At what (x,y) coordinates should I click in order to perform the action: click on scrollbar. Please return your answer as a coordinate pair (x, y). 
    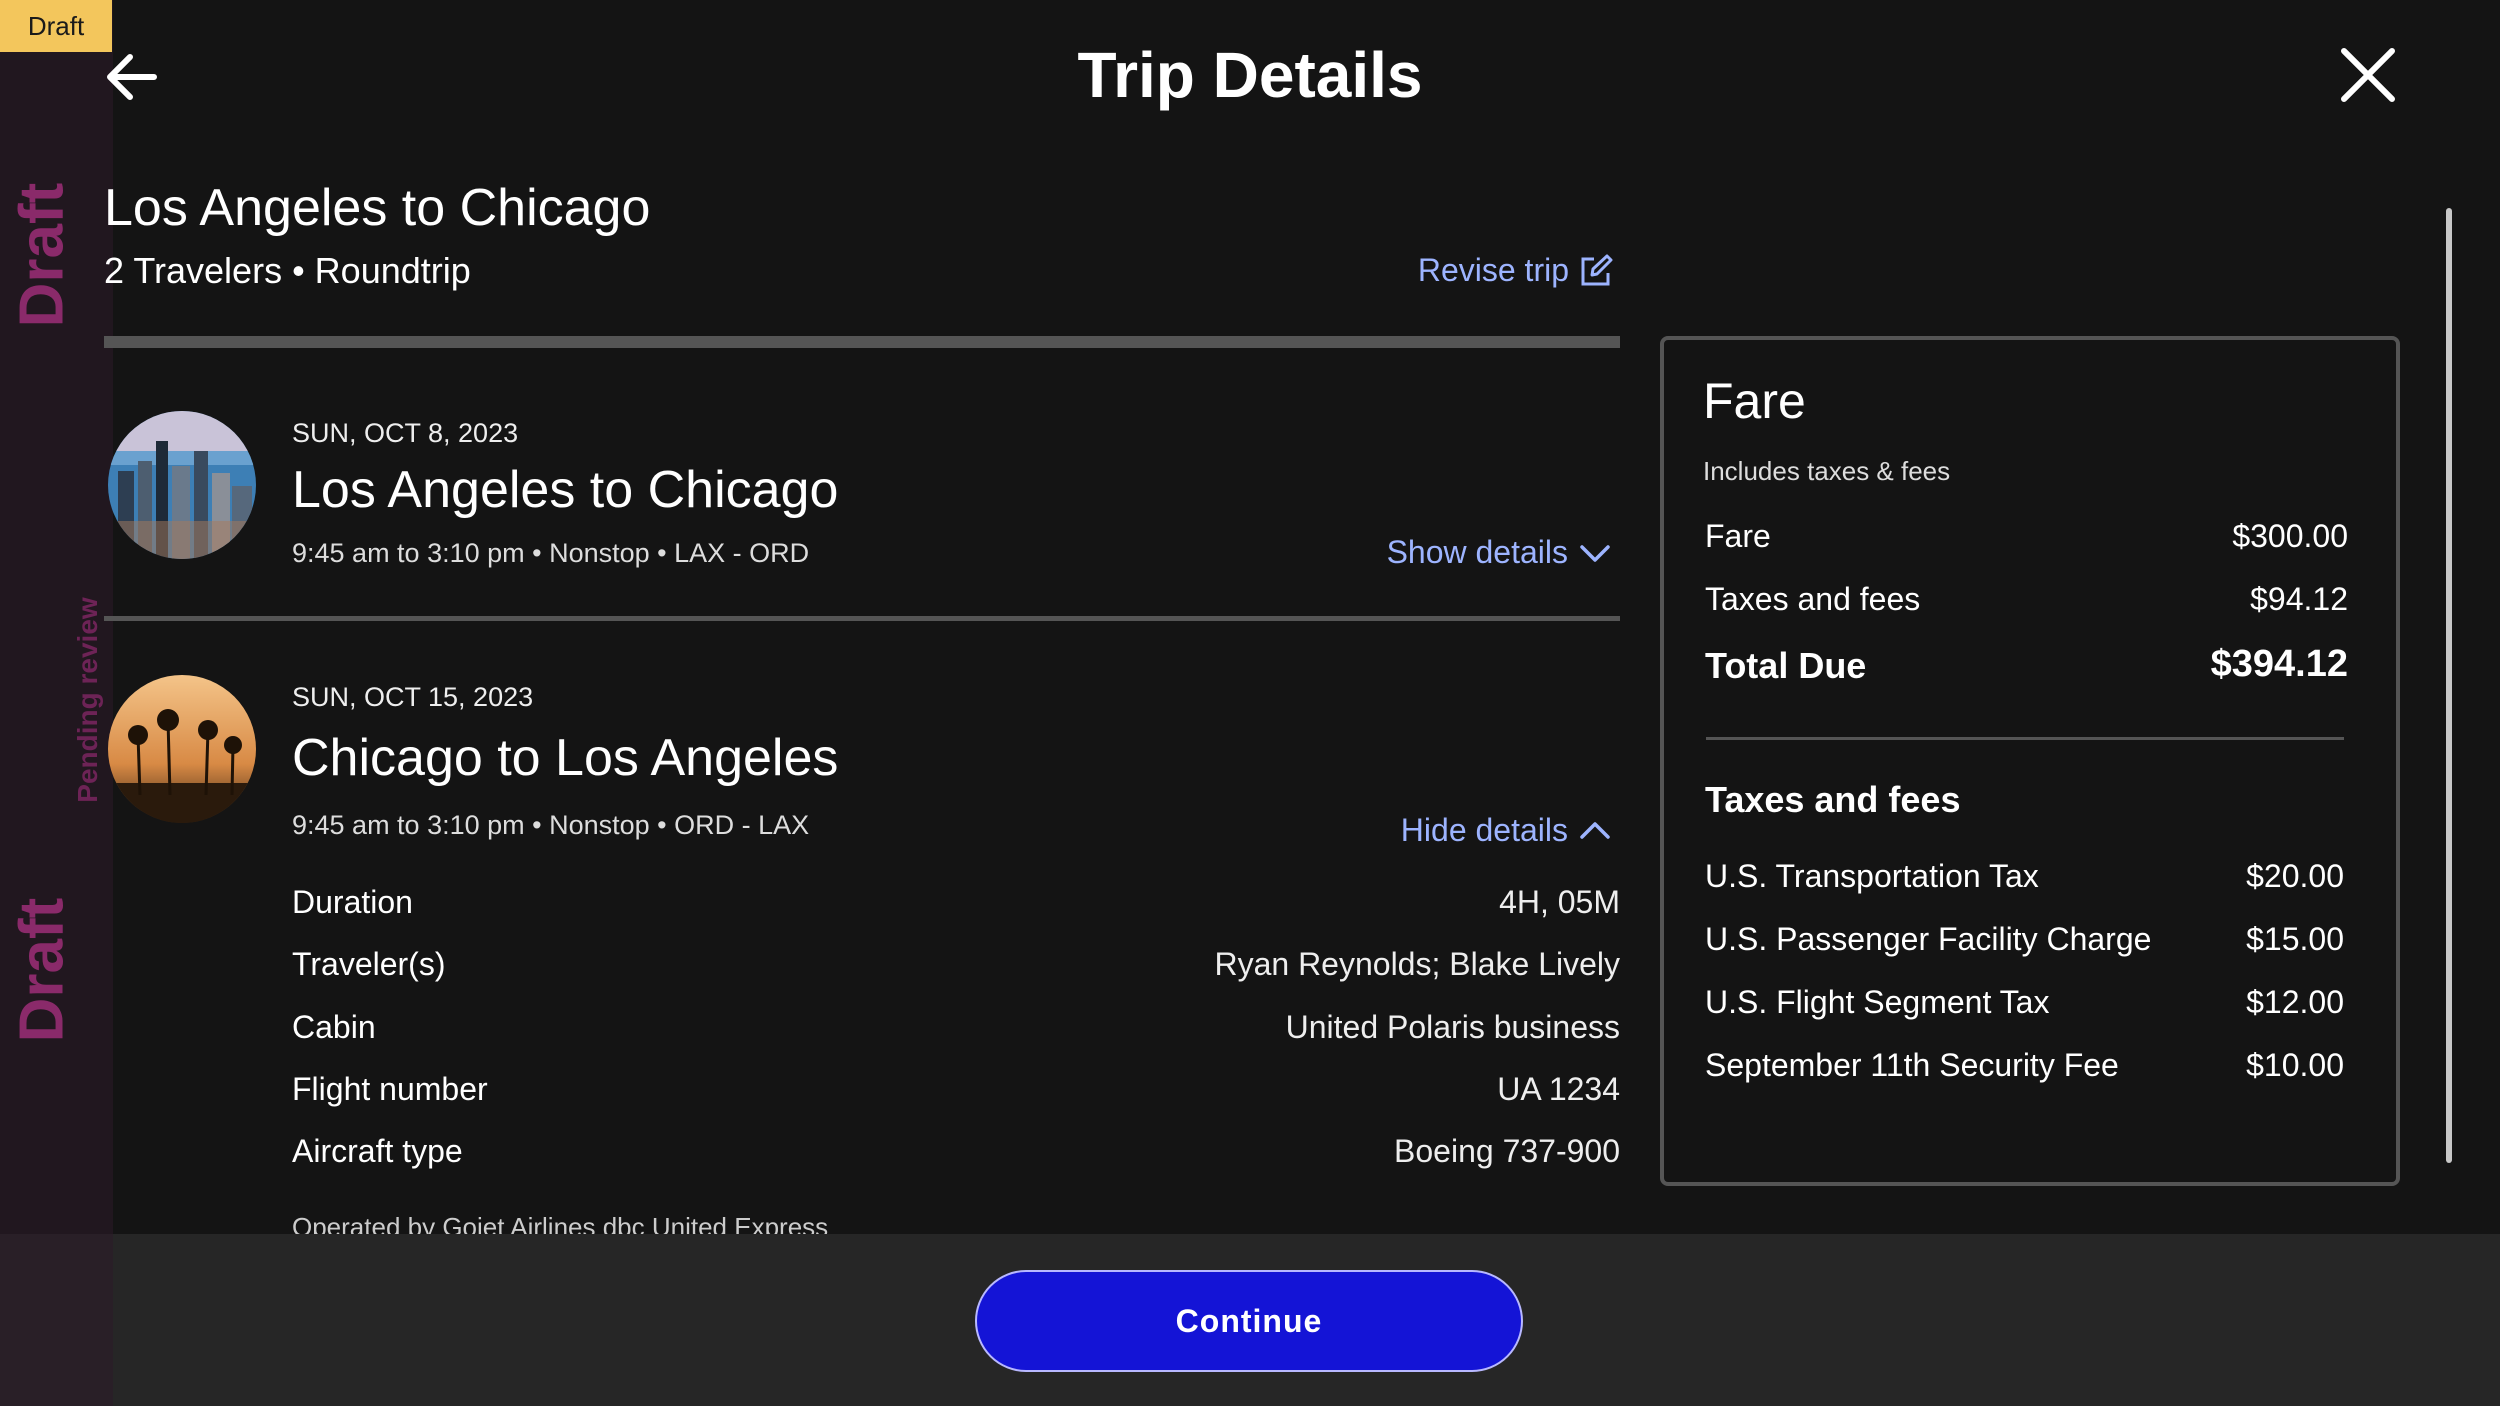
    Looking at the image, I should click on (2449, 685).